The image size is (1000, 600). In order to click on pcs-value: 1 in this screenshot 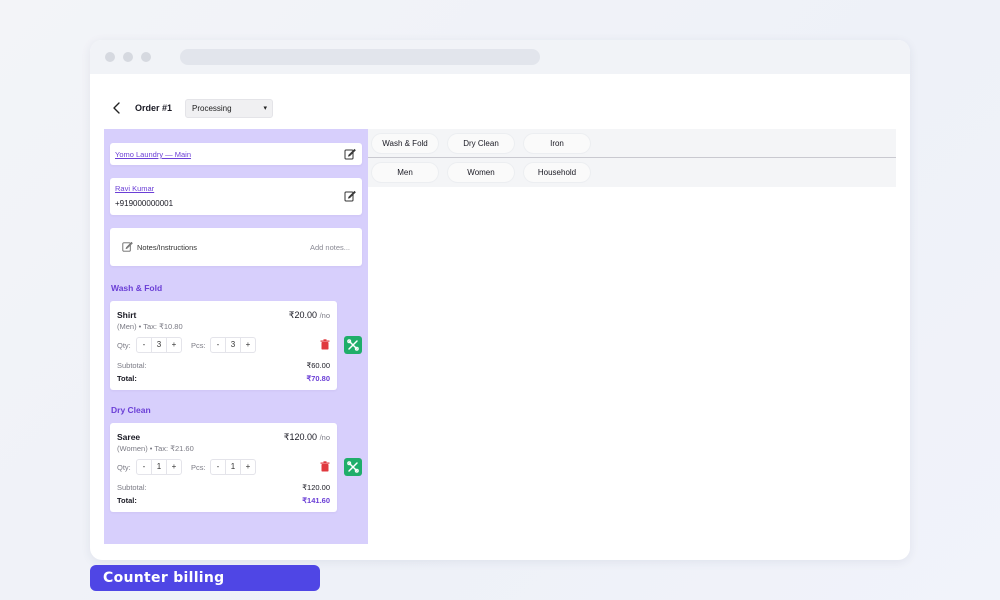, I will do `click(233, 467)`.